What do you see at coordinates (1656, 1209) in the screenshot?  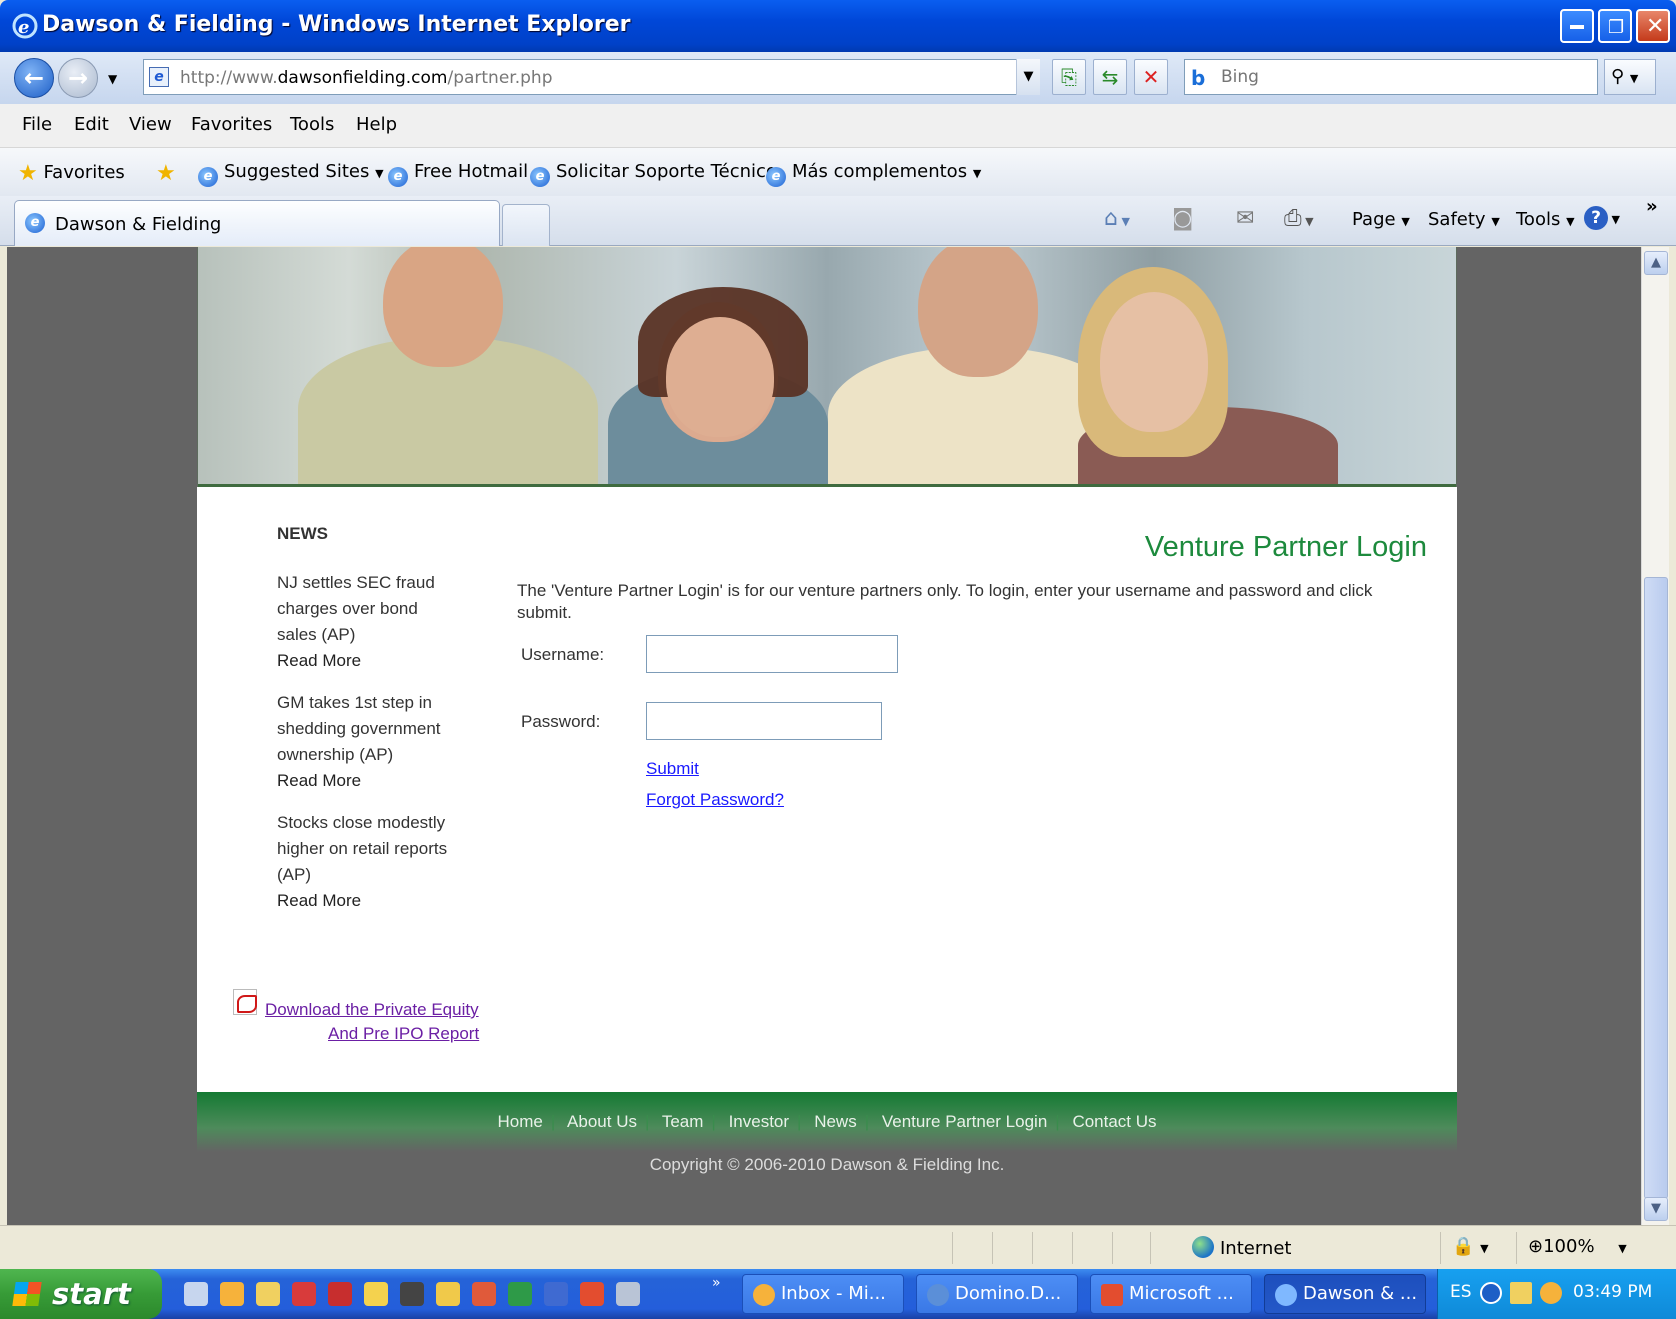 I see `scroll-down-button: ▼` at bounding box center [1656, 1209].